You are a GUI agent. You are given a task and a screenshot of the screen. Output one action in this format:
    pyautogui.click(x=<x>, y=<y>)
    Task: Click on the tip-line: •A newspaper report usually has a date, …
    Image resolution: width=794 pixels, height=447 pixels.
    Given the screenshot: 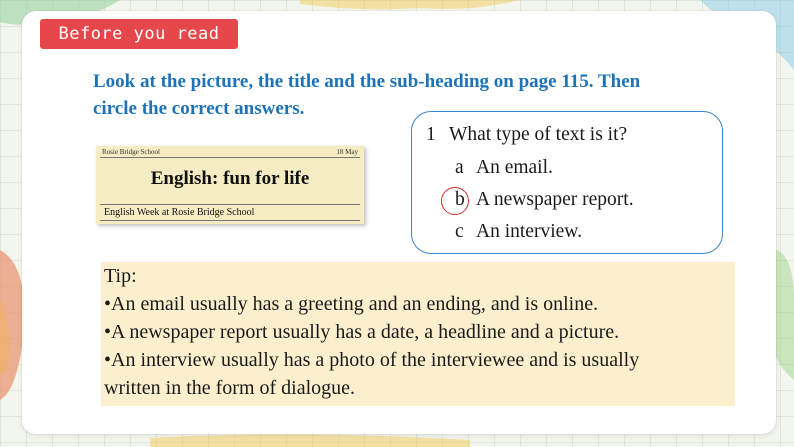 What is the action you would take?
    pyautogui.click(x=362, y=332)
    